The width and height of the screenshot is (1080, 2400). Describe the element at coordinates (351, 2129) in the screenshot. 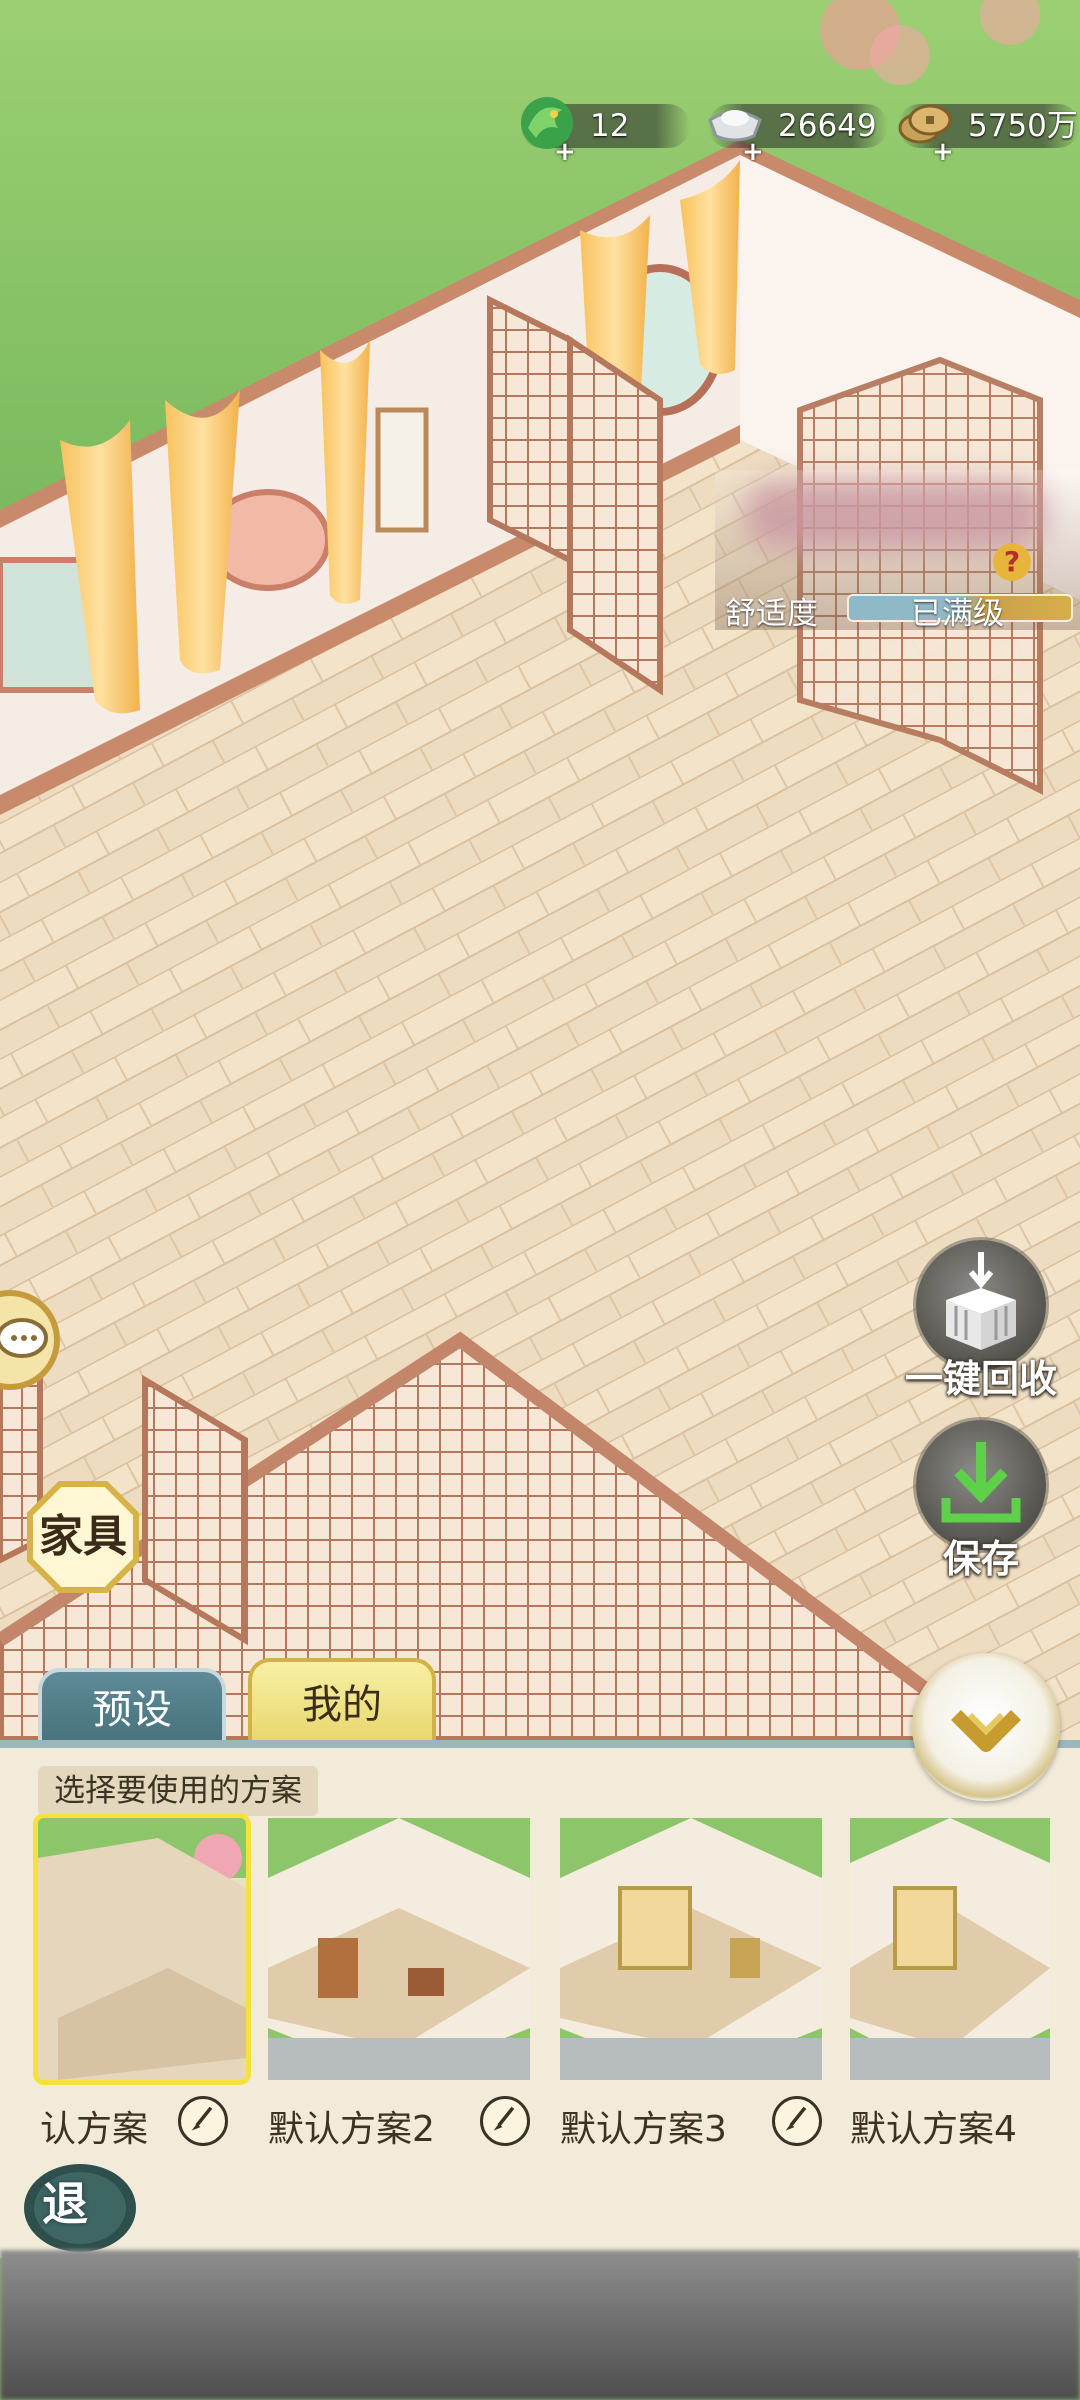

I see `scheme-name: 默认方案2` at that location.